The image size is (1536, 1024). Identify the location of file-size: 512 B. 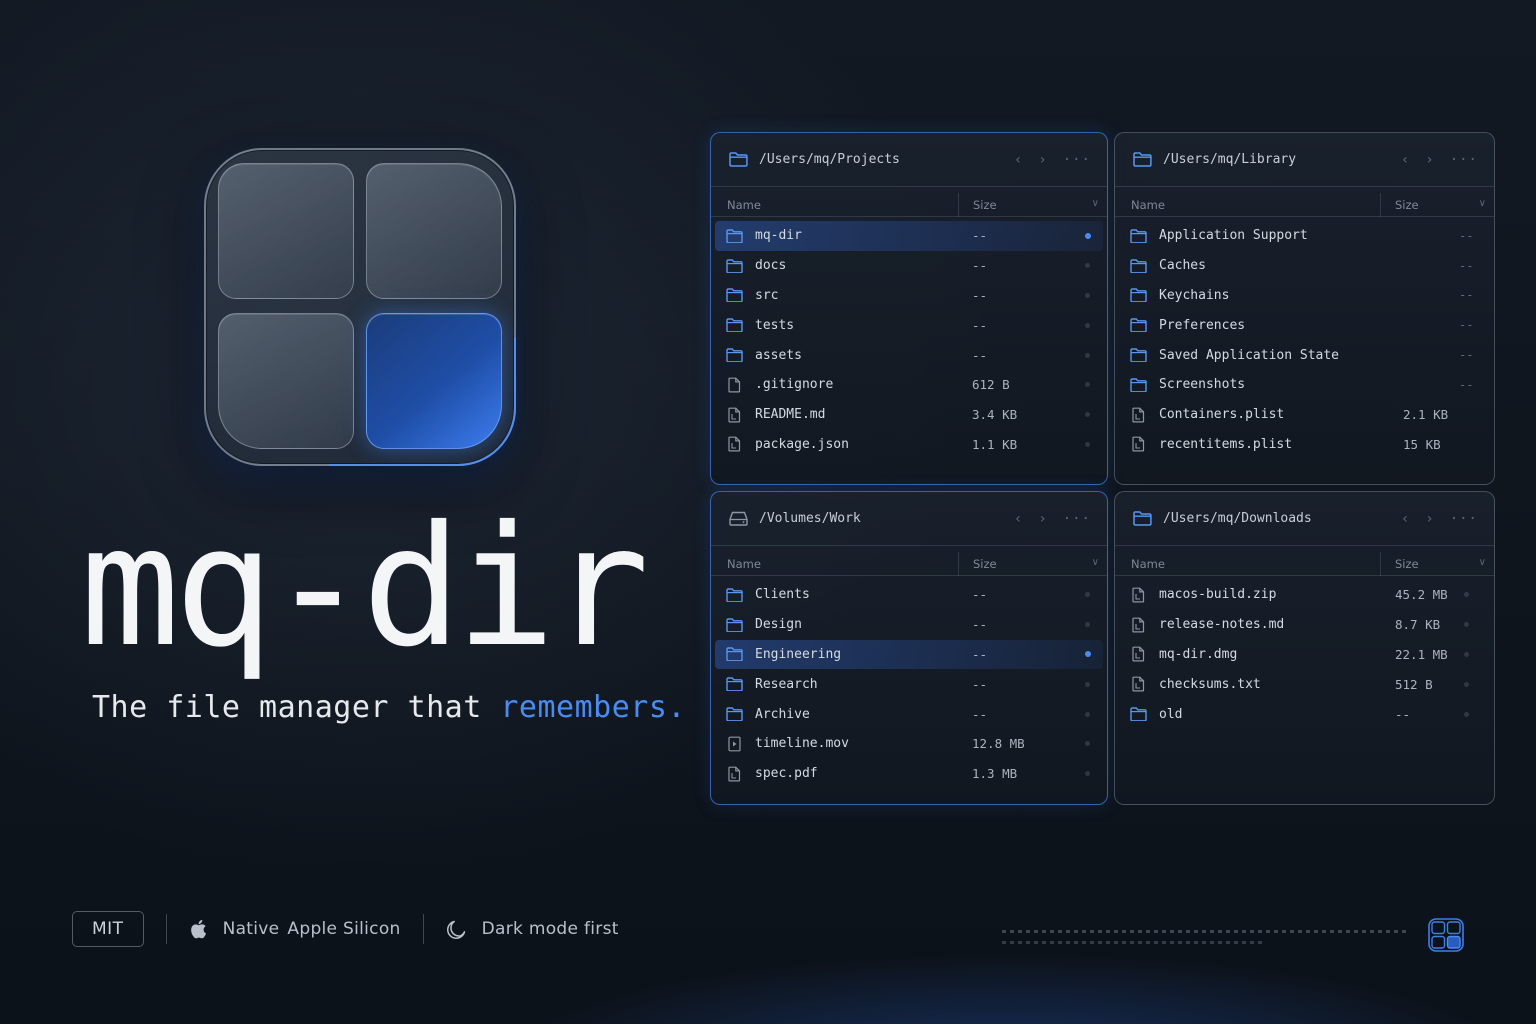
(1414, 684).